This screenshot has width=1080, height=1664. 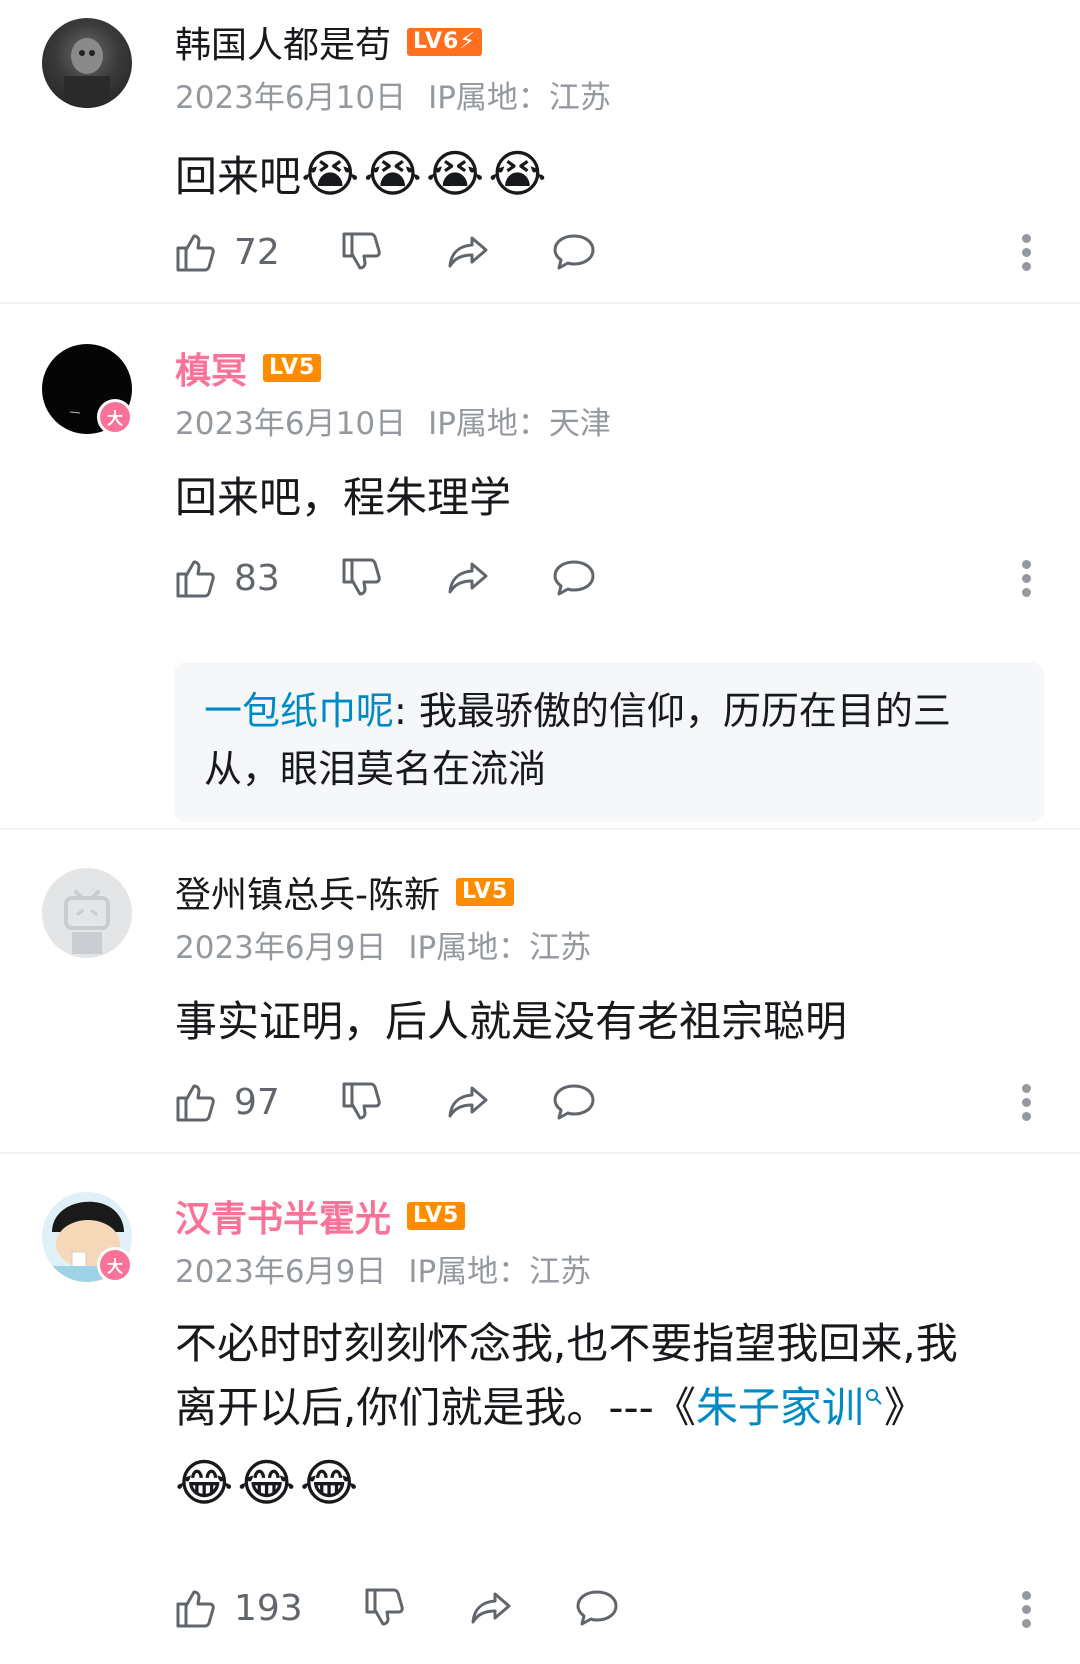 I want to click on crying-emoji: 😭😭😭😭, so click(x=426, y=174).